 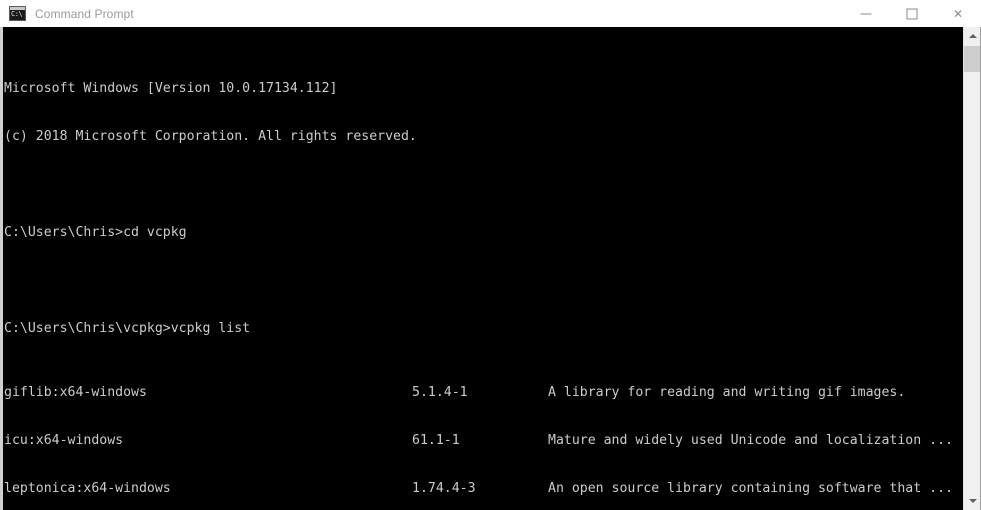 I want to click on console-command-line: C:\Users\Chris\vcpkg>vcpkg list, so click(x=127, y=328).